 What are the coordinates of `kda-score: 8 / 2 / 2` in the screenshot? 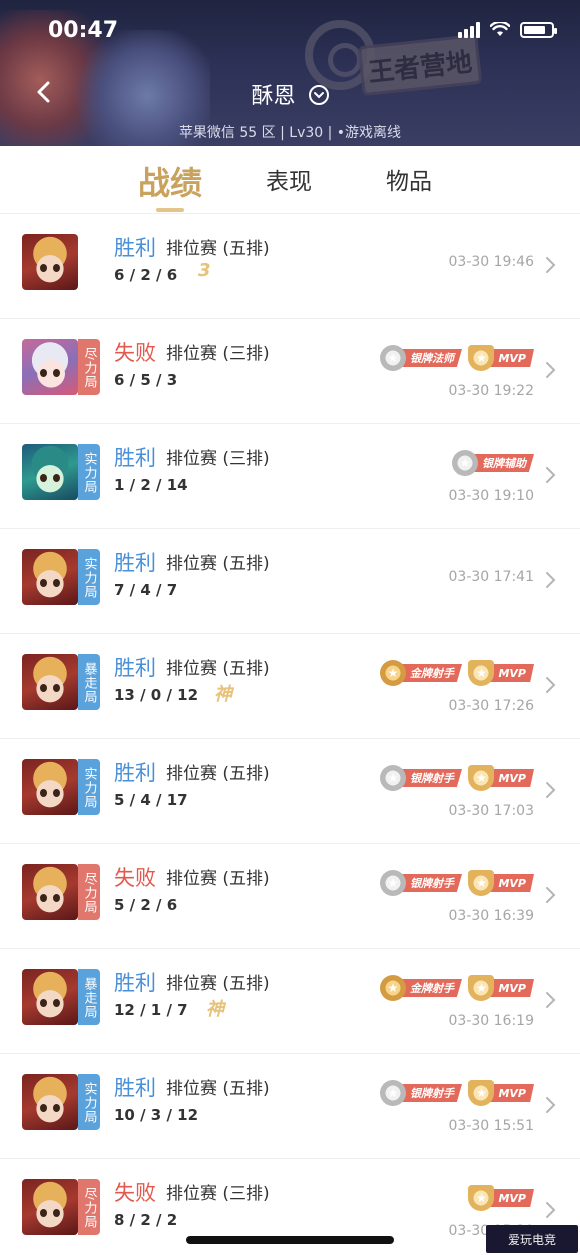 It's located at (146, 1220).